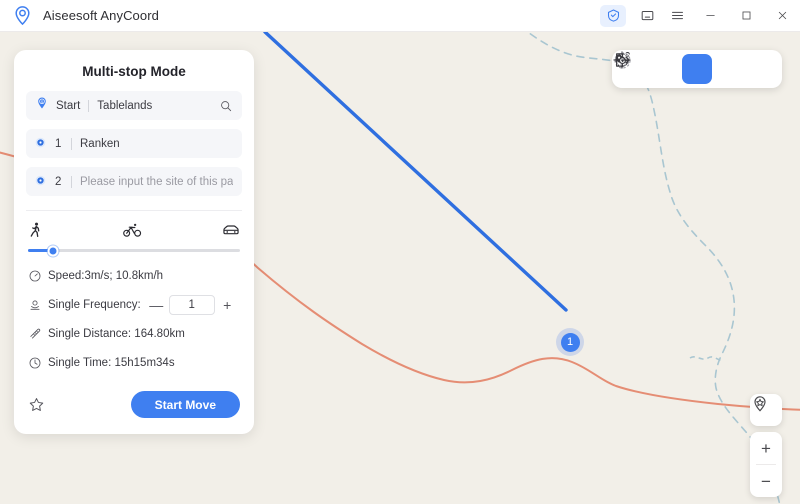 Image resolution: width=800 pixels, height=504 pixels. I want to click on frequency-decrement-button: —, so click(156, 305).